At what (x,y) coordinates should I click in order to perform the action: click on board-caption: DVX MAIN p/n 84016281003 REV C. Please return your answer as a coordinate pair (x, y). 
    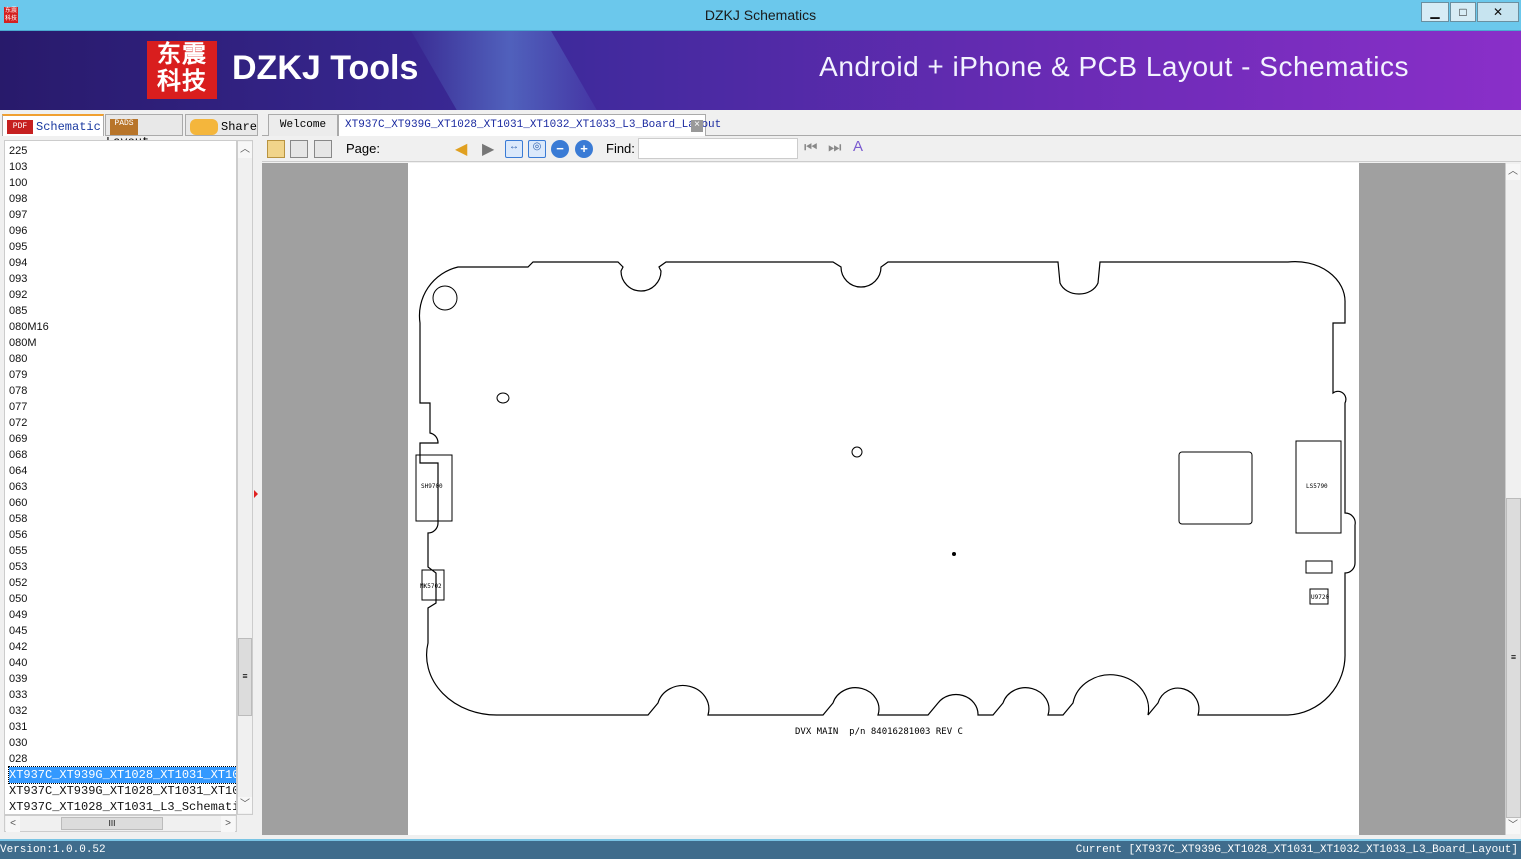
    Looking at the image, I should click on (879, 732).